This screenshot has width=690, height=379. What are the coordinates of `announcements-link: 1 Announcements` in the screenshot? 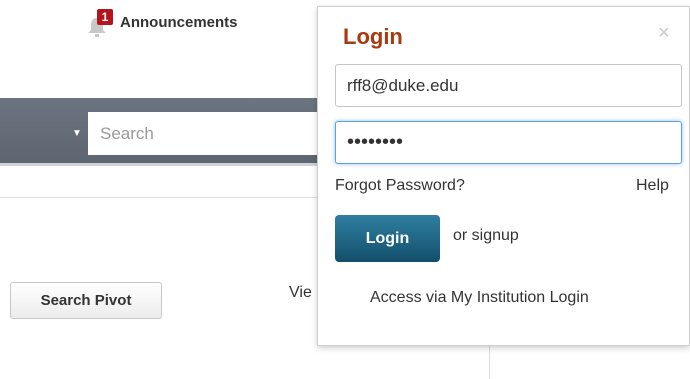 It's located at (162, 23).